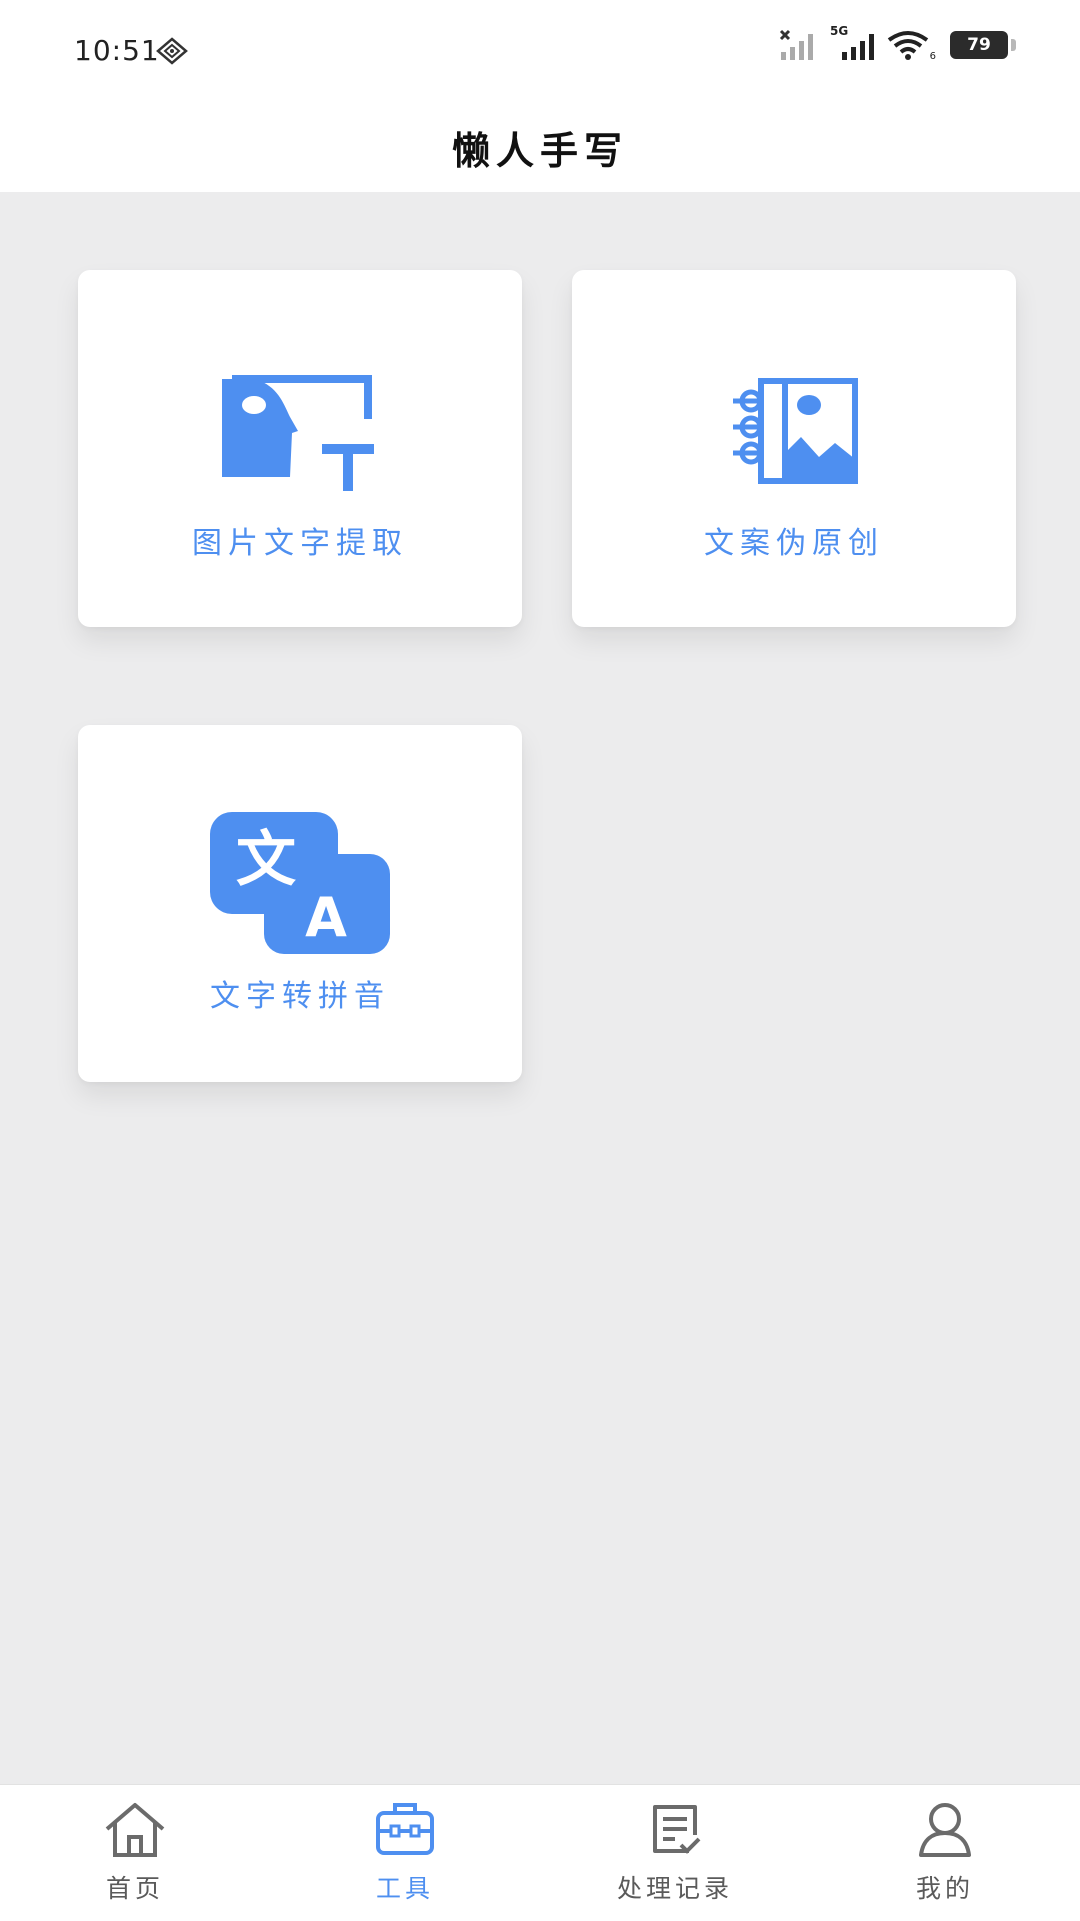 The width and height of the screenshot is (1080, 1921). Describe the element at coordinates (945, 1830) in the screenshot. I see `user-icon` at that location.